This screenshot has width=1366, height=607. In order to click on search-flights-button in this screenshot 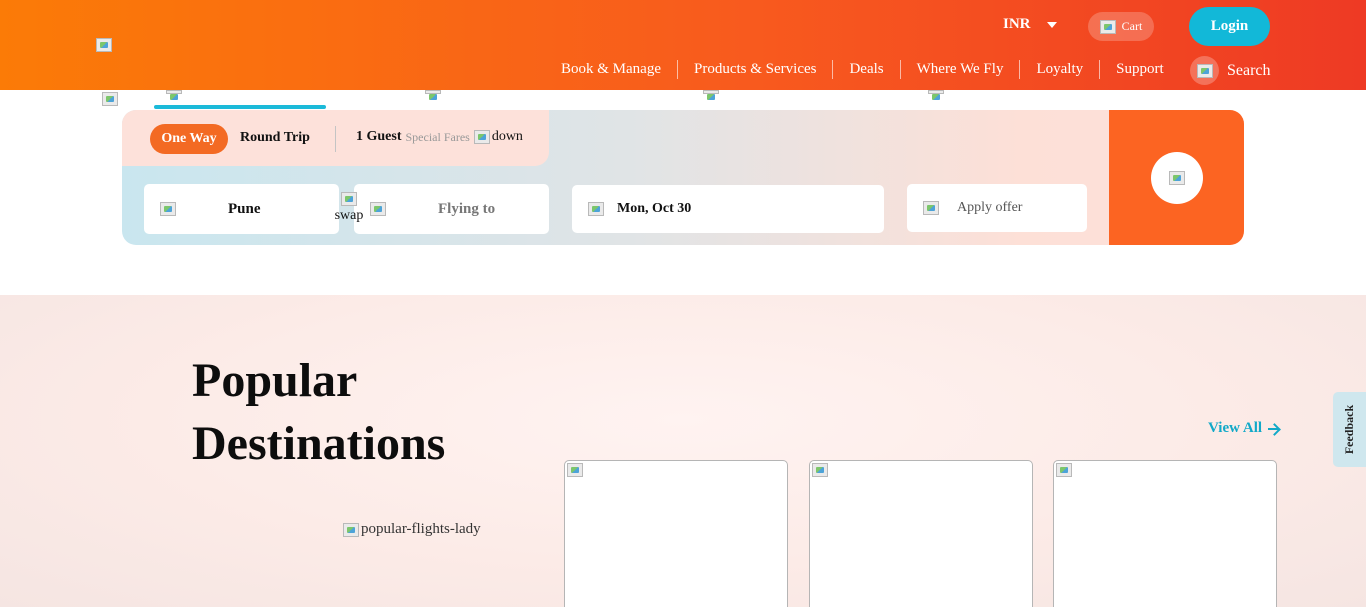, I will do `click(1177, 178)`.